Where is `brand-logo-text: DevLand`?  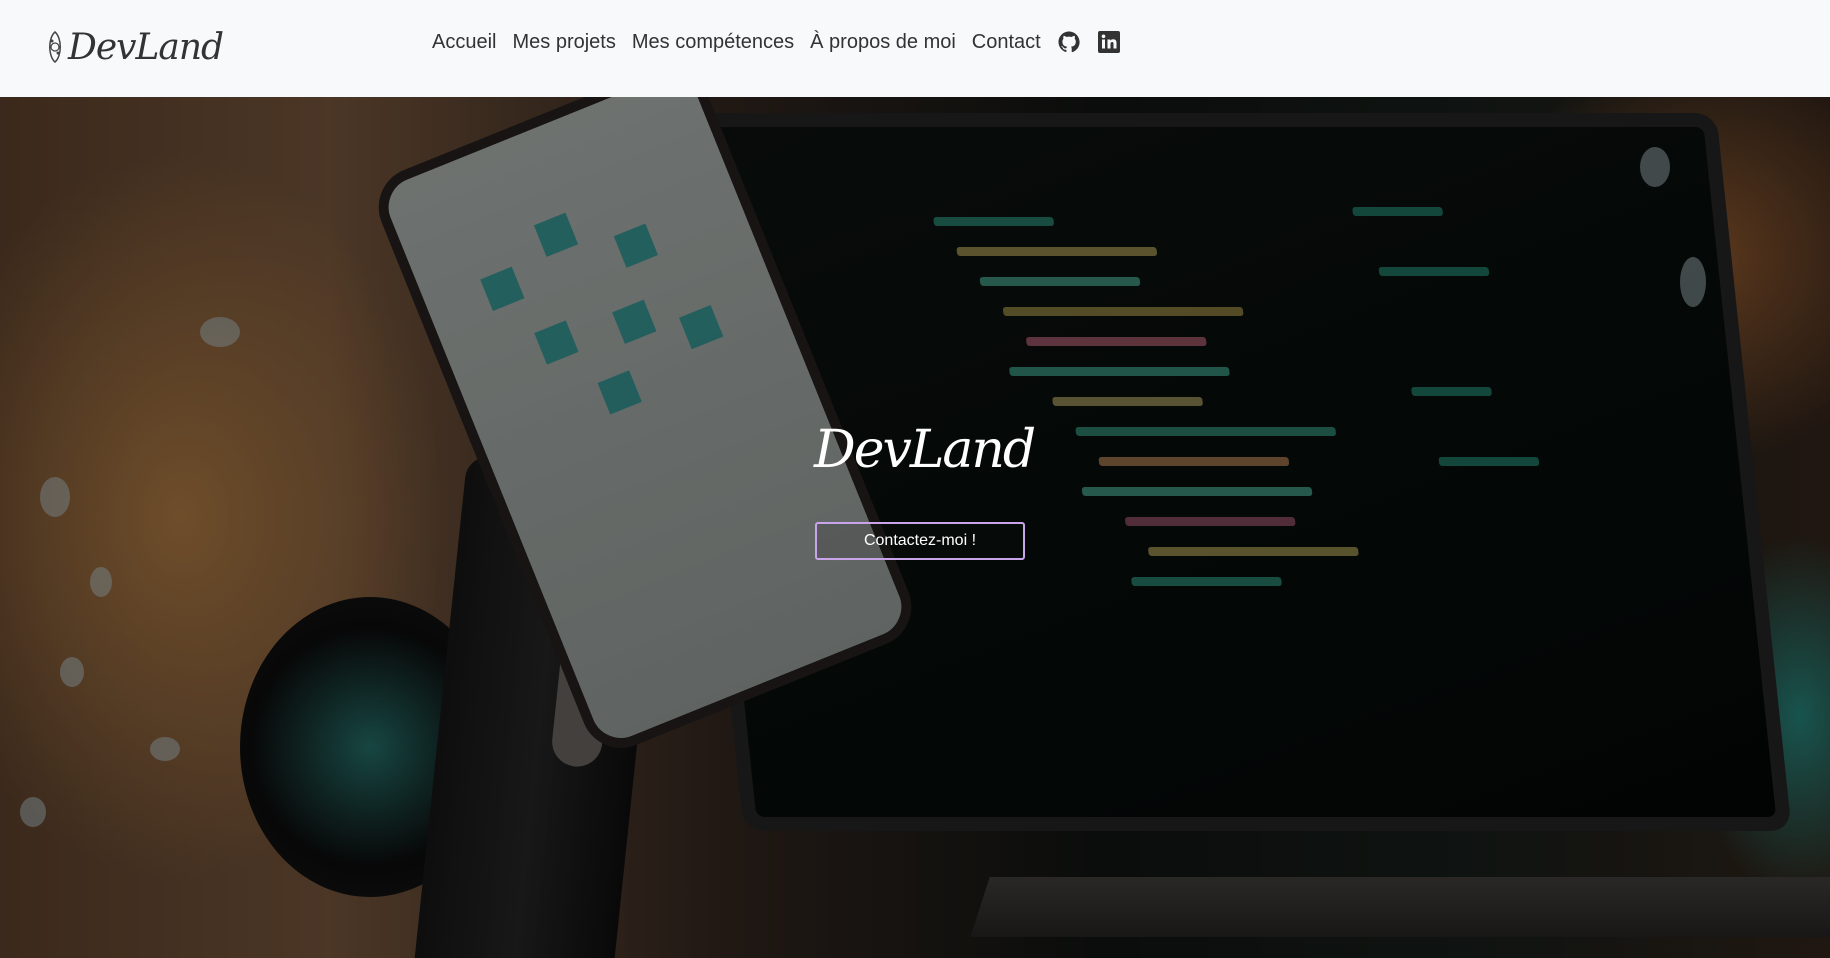
brand-logo-text: DevLand is located at coordinates (146, 47).